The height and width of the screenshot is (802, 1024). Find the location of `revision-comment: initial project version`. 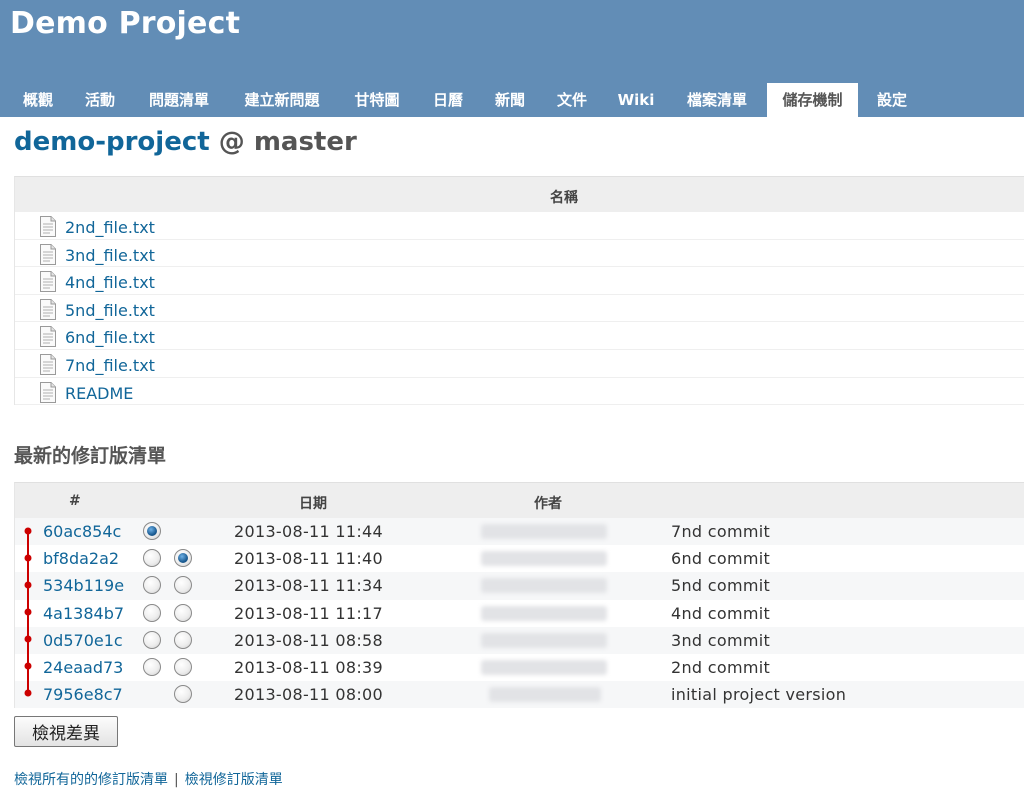

revision-comment: initial project version is located at coordinates (759, 695).